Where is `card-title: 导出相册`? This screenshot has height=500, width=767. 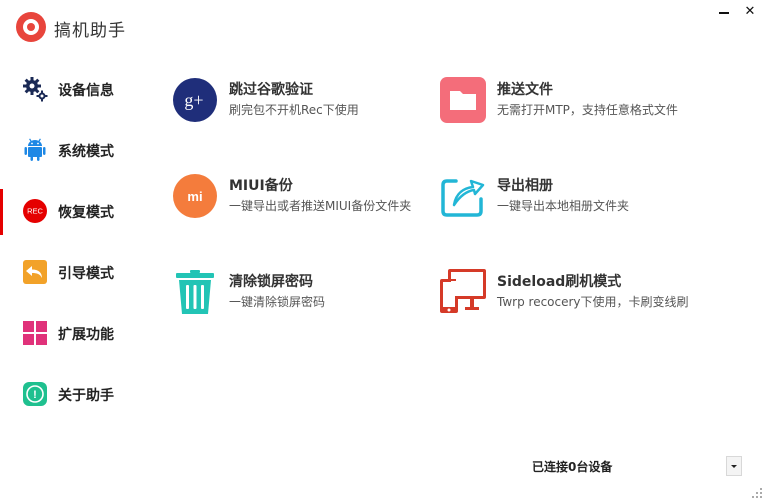
card-title: 导出相册 is located at coordinates (525, 186).